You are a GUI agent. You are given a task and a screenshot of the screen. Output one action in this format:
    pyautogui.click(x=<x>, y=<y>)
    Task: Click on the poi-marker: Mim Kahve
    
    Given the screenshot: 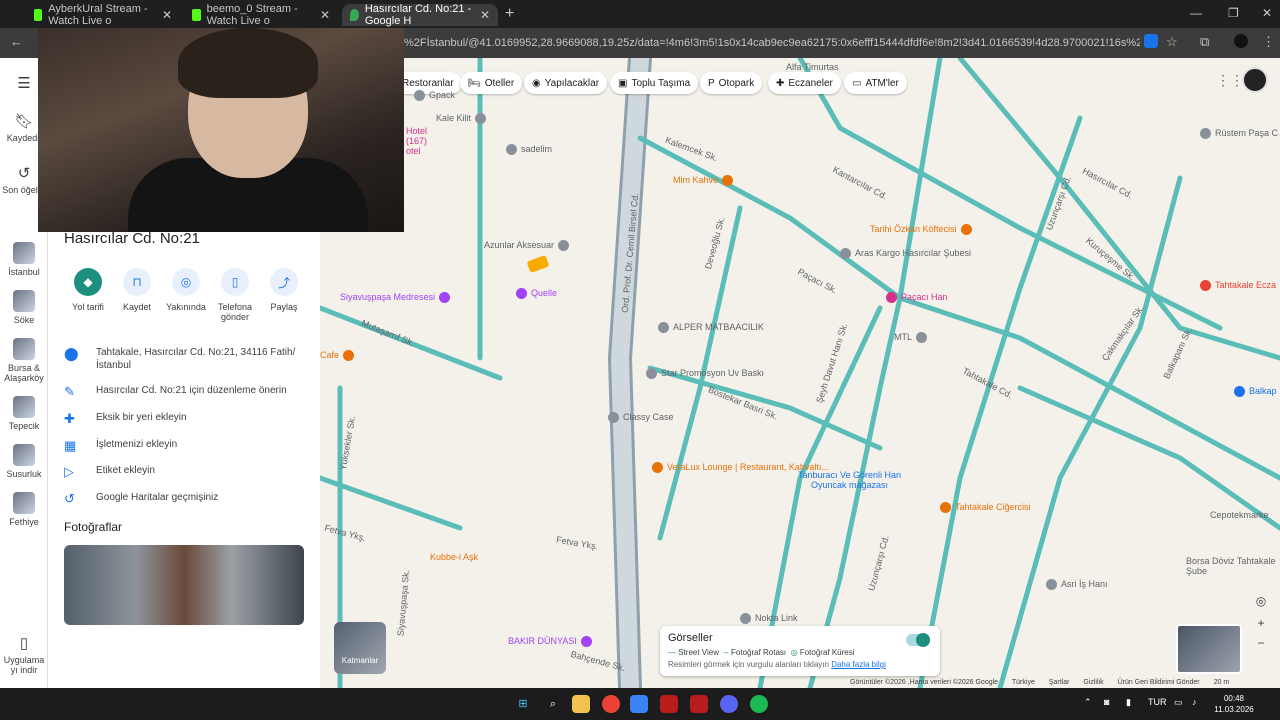 What is the action you would take?
    pyautogui.click(x=705, y=181)
    